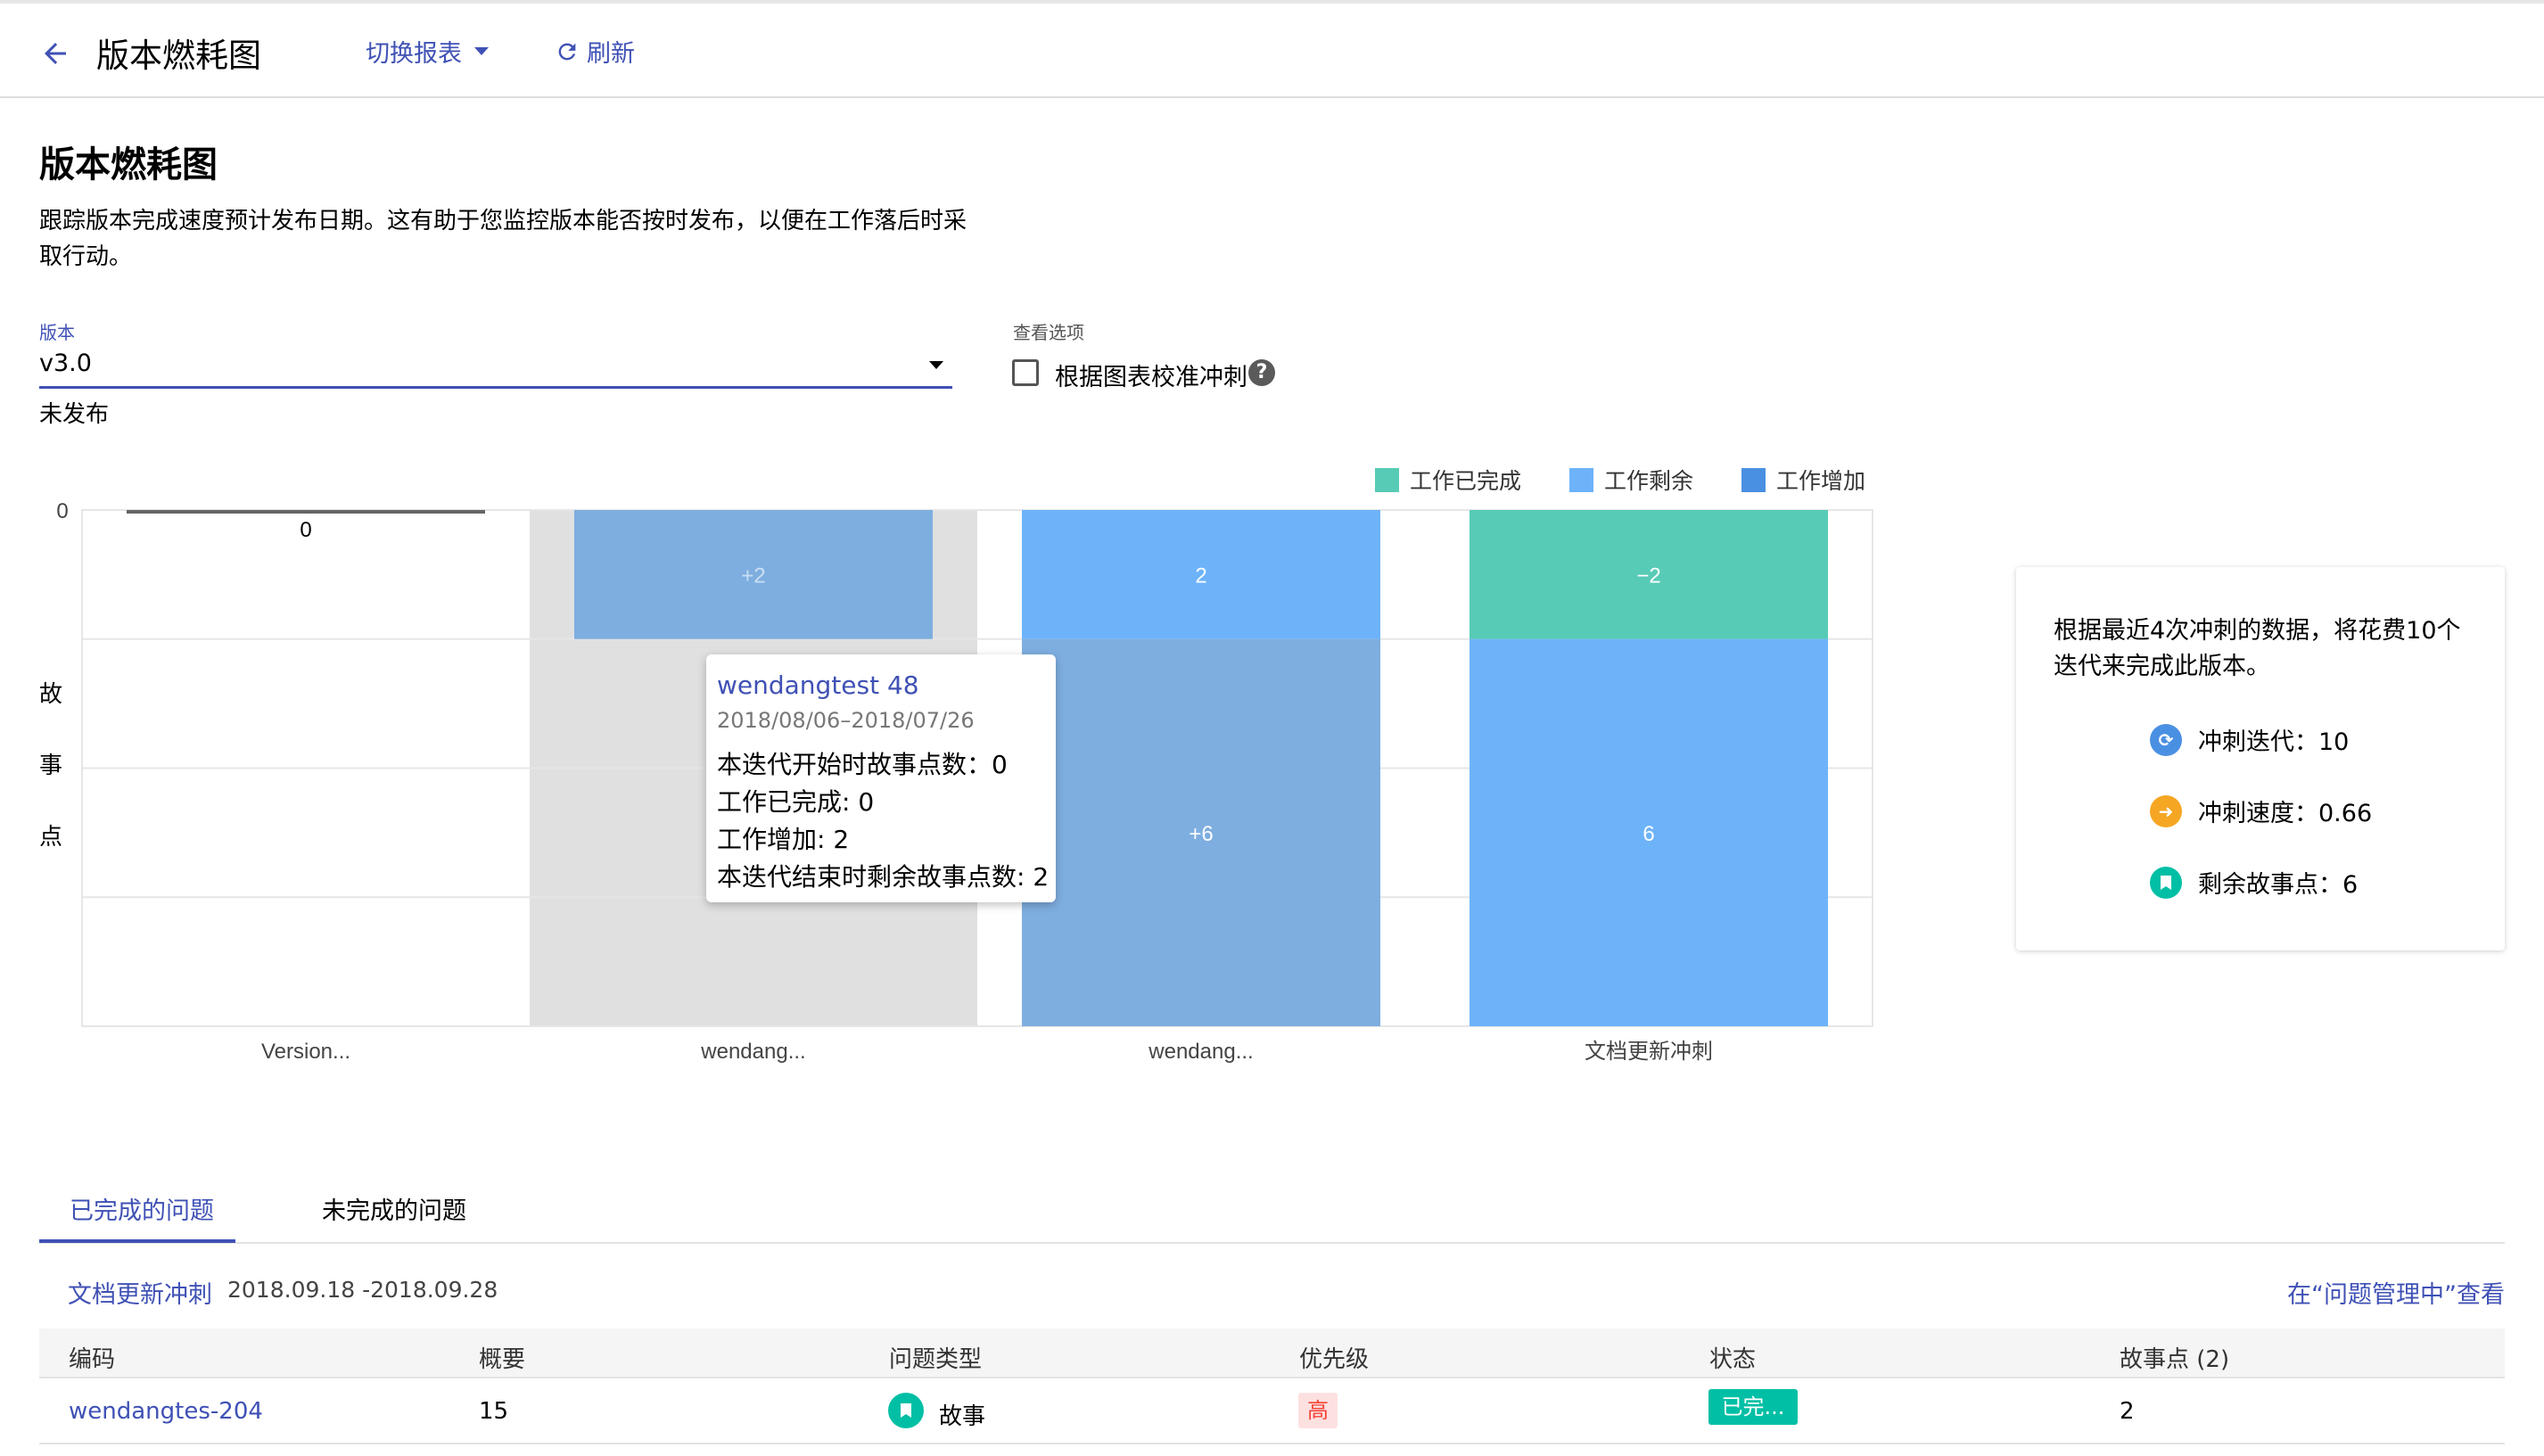 The width and height of the screenshot is (2544, 1456). Describe the element at coordinates (846, 720) in the screenshot. I see `tooltip-date: 2018/08/06–2018/07/26` at that location.